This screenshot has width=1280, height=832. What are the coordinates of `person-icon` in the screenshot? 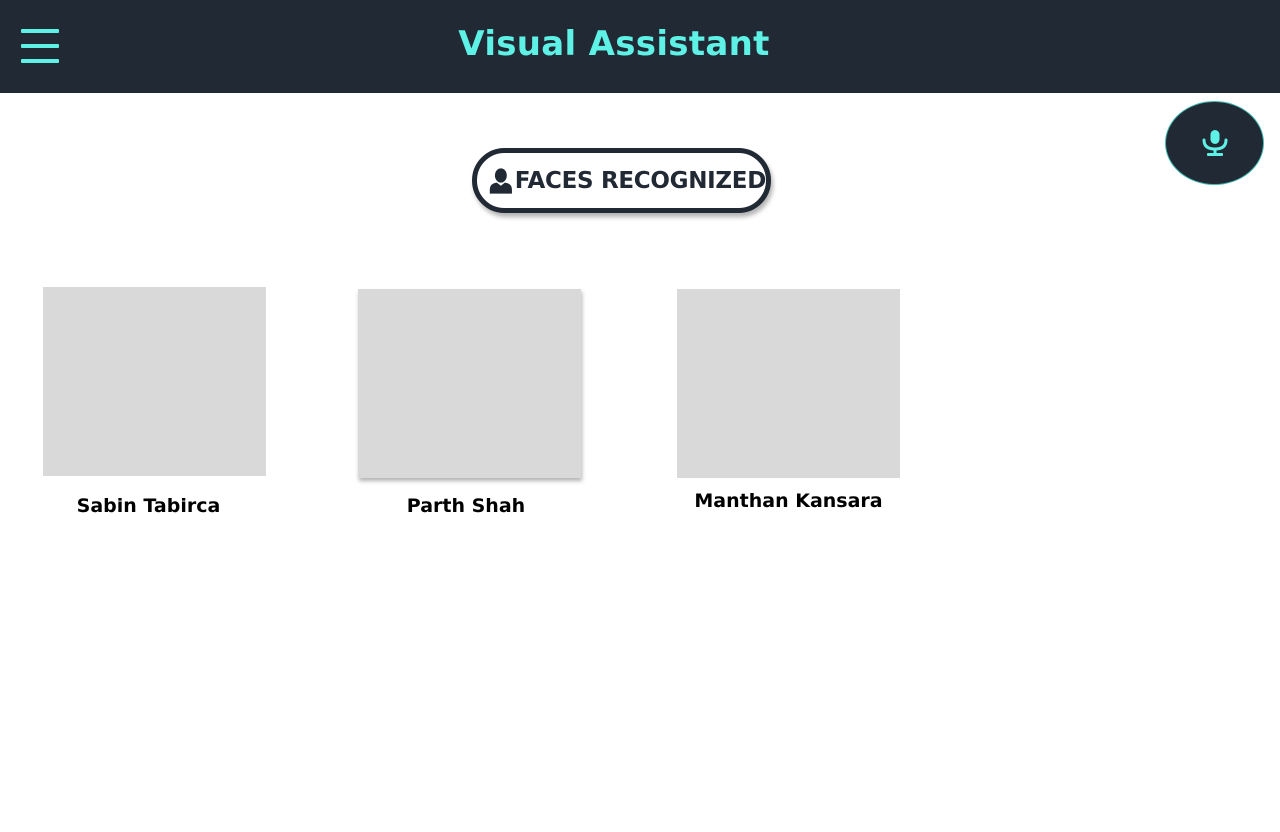 It's located at (500, 180).